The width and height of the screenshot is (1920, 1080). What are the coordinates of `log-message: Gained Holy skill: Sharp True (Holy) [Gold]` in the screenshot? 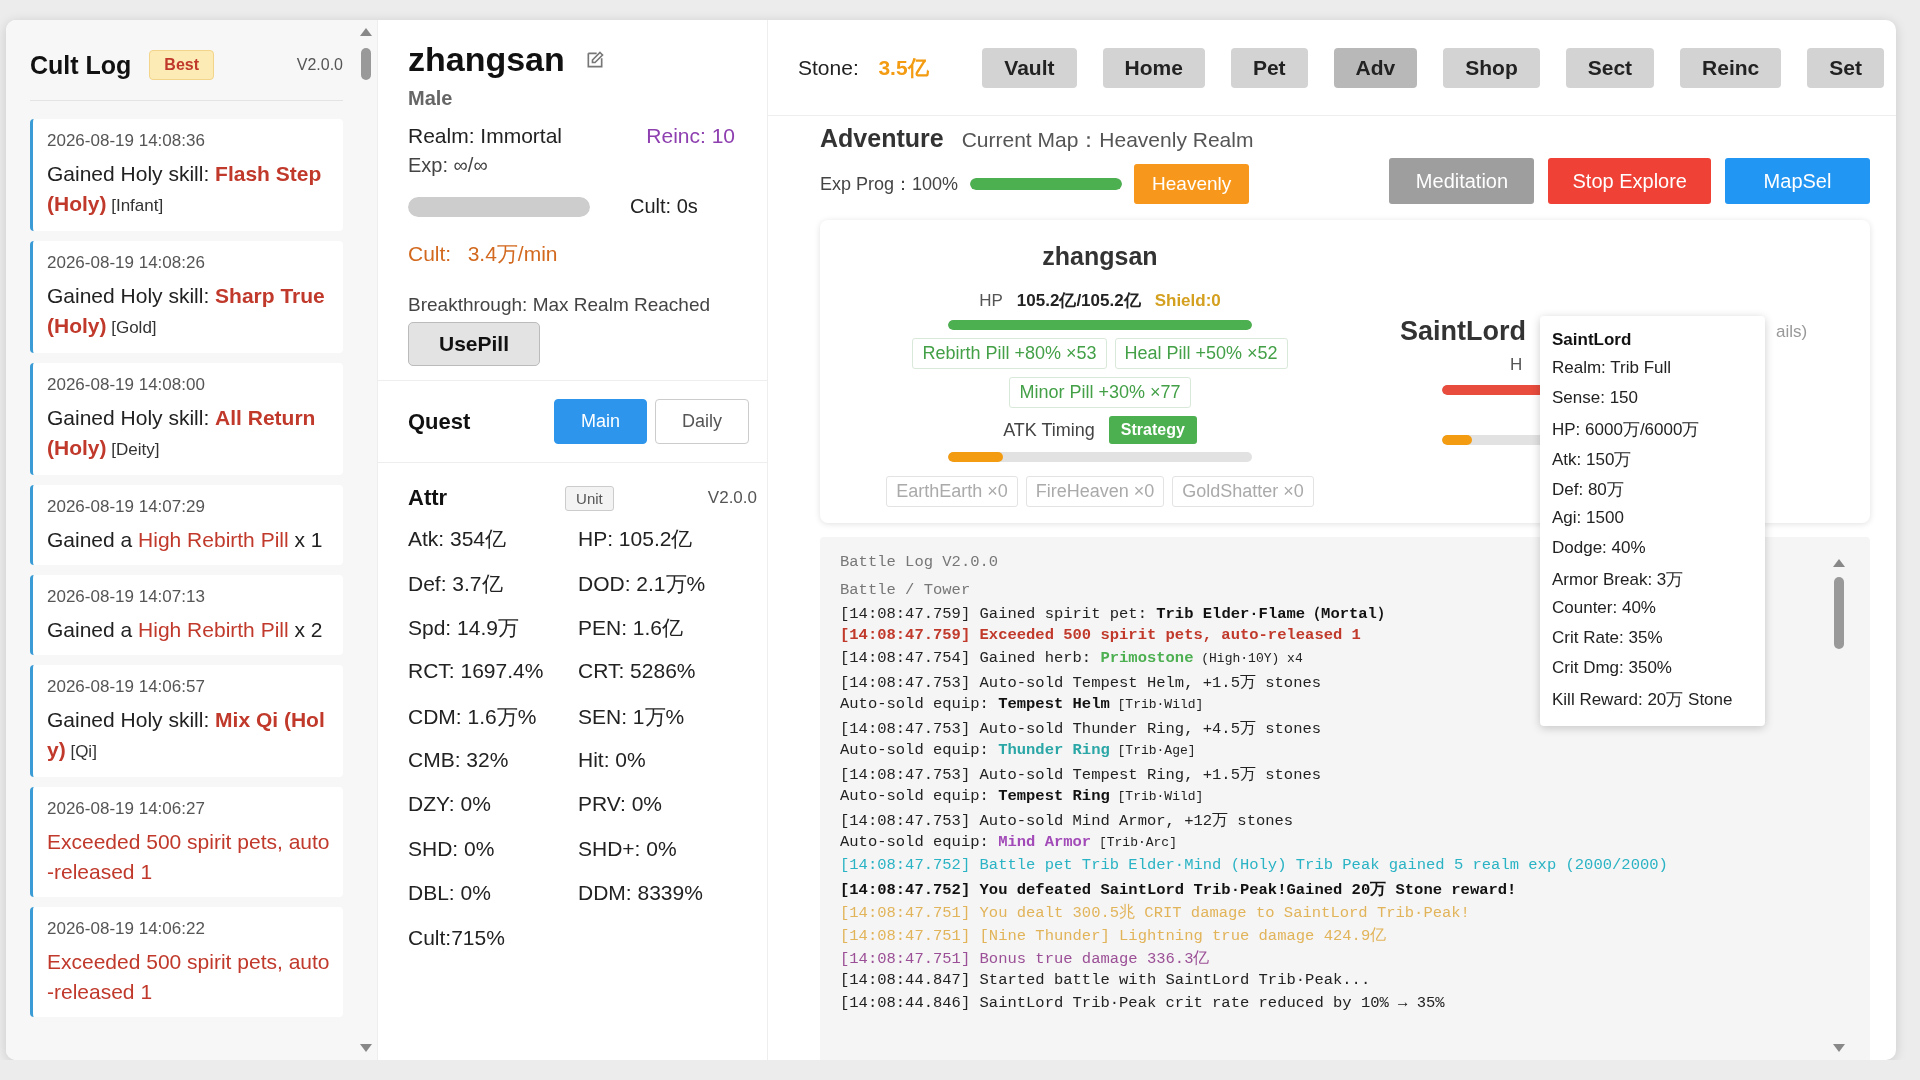 It's located at (186, 311).